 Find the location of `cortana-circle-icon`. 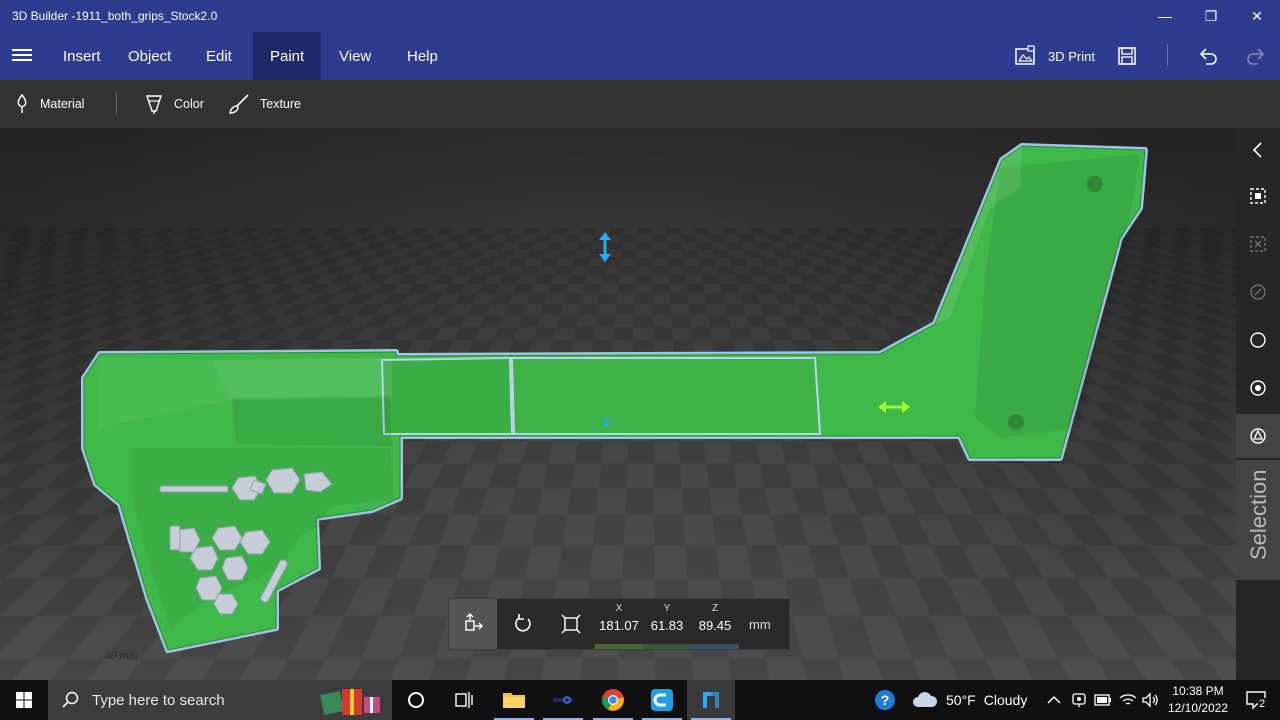

cortana-circle-icon is located at coordinates (416, 700).